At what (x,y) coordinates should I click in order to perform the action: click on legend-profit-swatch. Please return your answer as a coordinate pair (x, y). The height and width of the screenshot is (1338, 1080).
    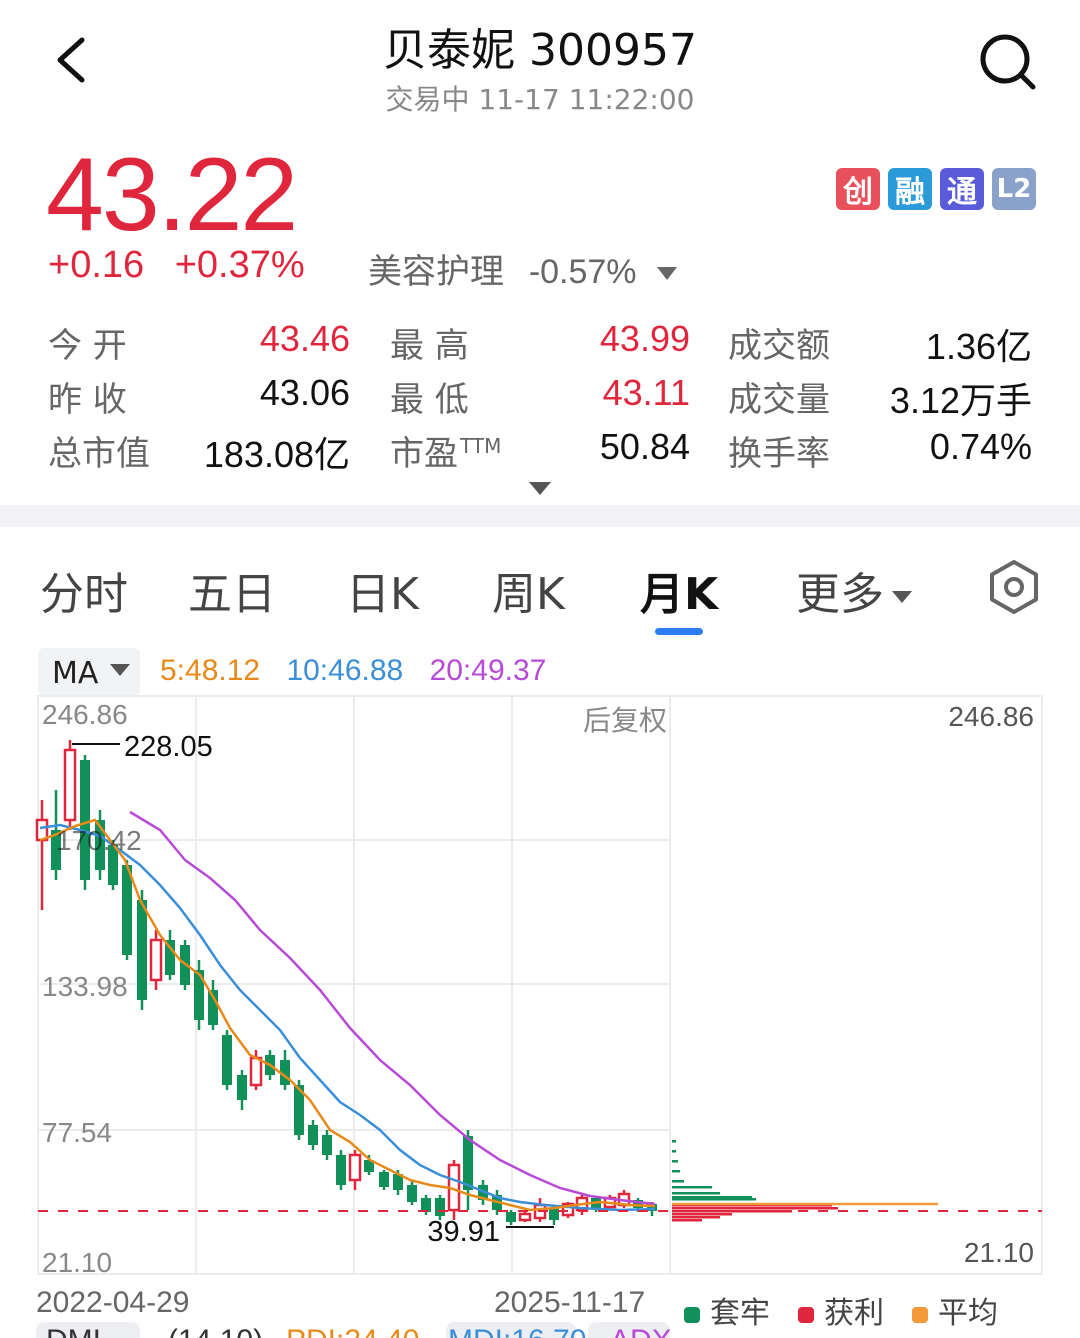
    Looking at the image, I should click on (806, 1314).